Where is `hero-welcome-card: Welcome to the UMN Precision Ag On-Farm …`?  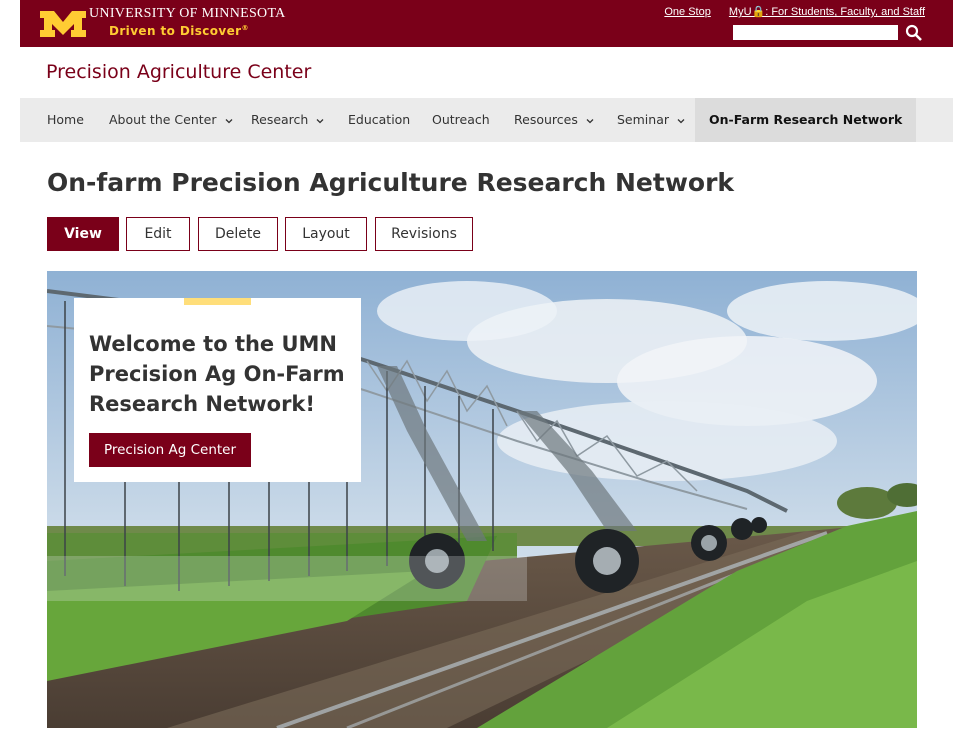 hero-welcome-card: Welcome to the UMN Precision Ag On-Farm … is located at coordinates (217, 390).